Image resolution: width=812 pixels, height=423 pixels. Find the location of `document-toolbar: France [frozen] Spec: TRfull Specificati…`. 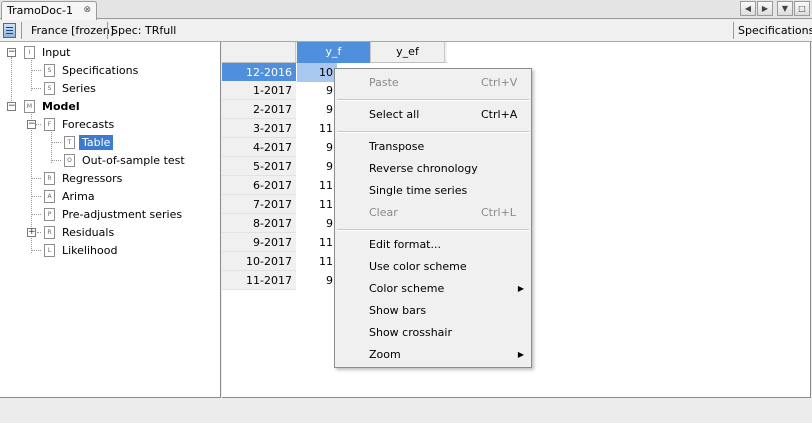

document-toolbar: France [frozen] Spec: TRfull Specificati… is located at coordinates (406, 31).